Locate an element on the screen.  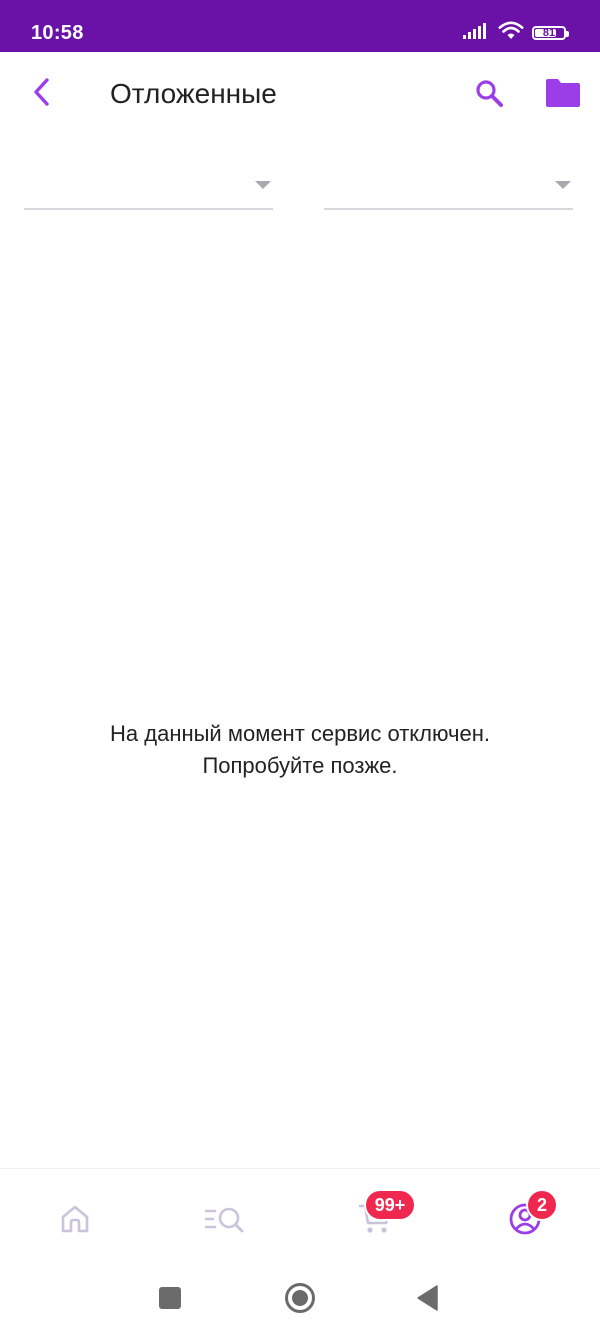
search-button is located at coordinates (489, 95).